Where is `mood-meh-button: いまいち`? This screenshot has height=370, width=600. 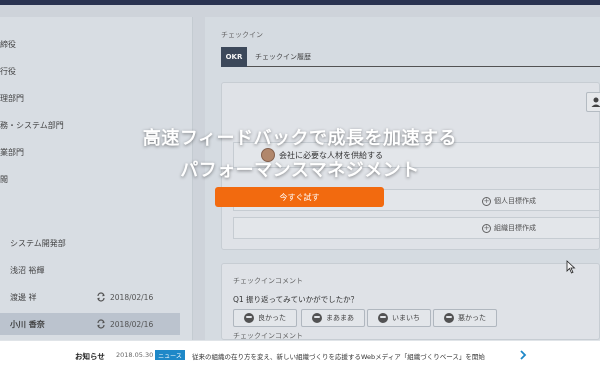
mood-meh-button: いまいち is located at coordinates (399, 318).